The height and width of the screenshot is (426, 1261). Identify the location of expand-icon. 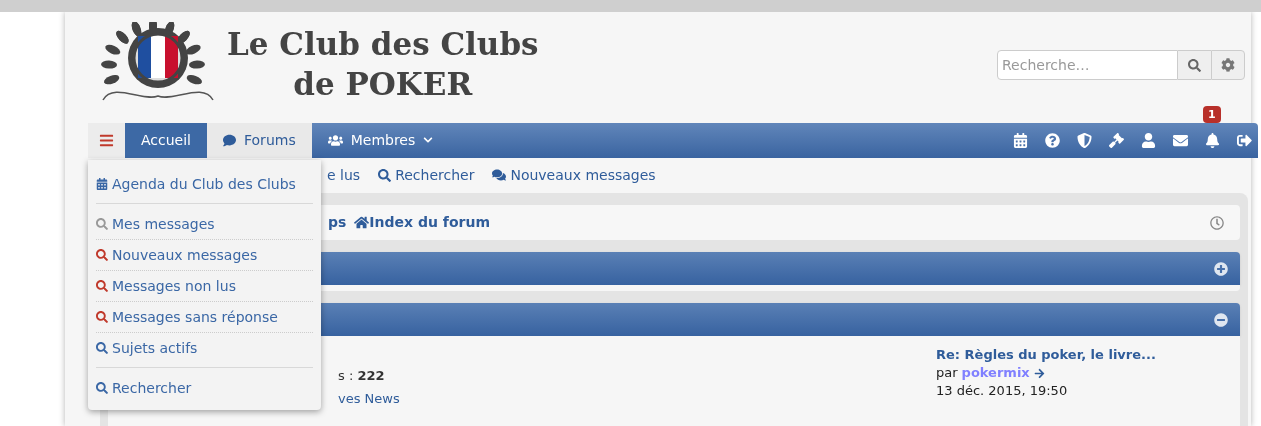
(1221, 268).